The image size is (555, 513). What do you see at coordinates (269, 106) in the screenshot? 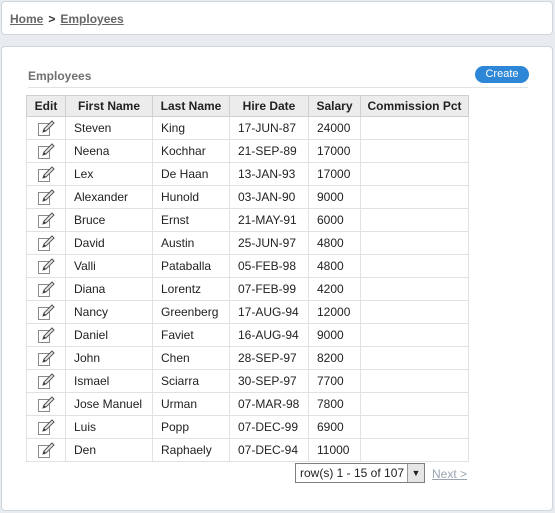
I see `column-header-hire-date: Hire Date` at bounding box center [269, 106].